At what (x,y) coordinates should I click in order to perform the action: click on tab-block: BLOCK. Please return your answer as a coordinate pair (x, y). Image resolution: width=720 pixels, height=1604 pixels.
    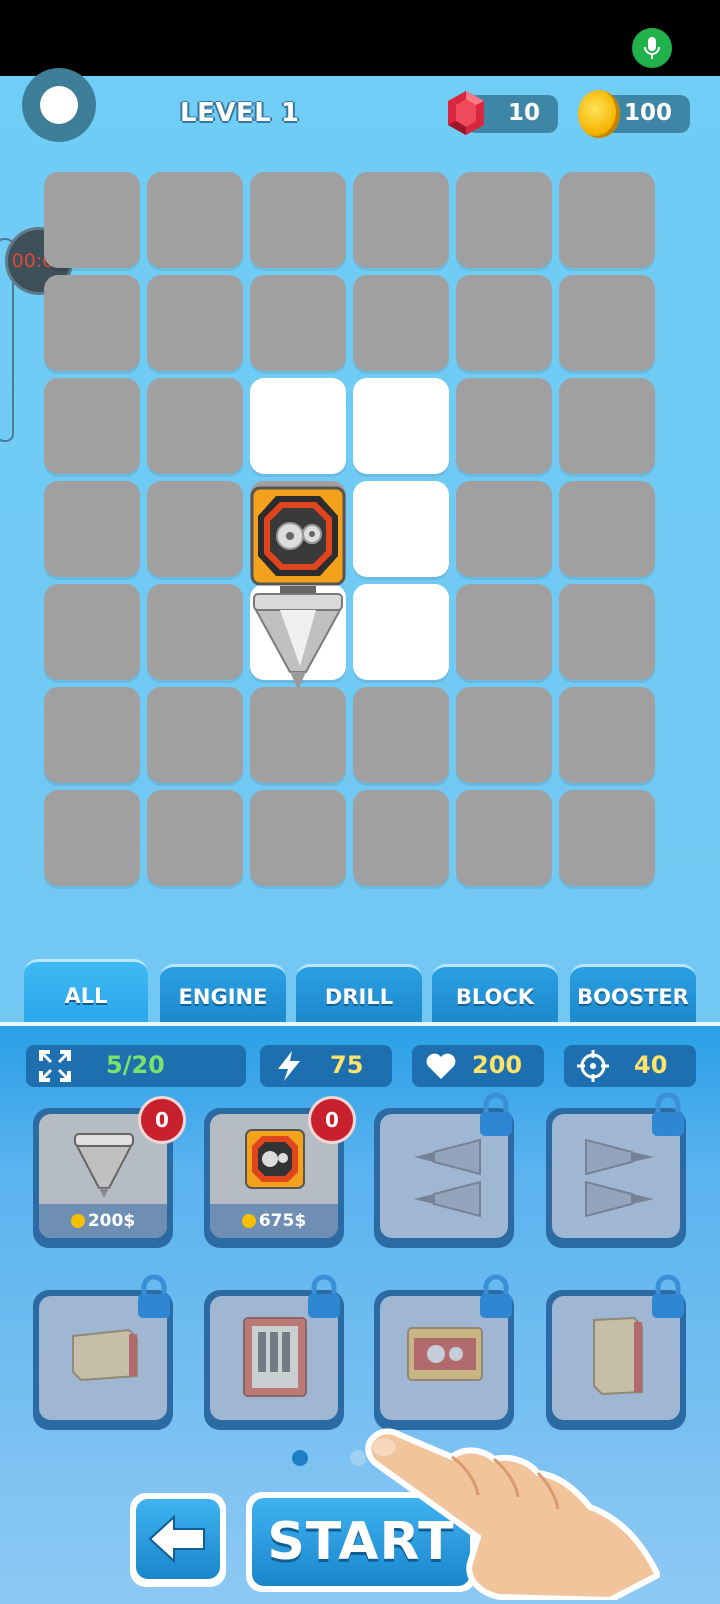
    Looking at the image, I should click on (495, 995).